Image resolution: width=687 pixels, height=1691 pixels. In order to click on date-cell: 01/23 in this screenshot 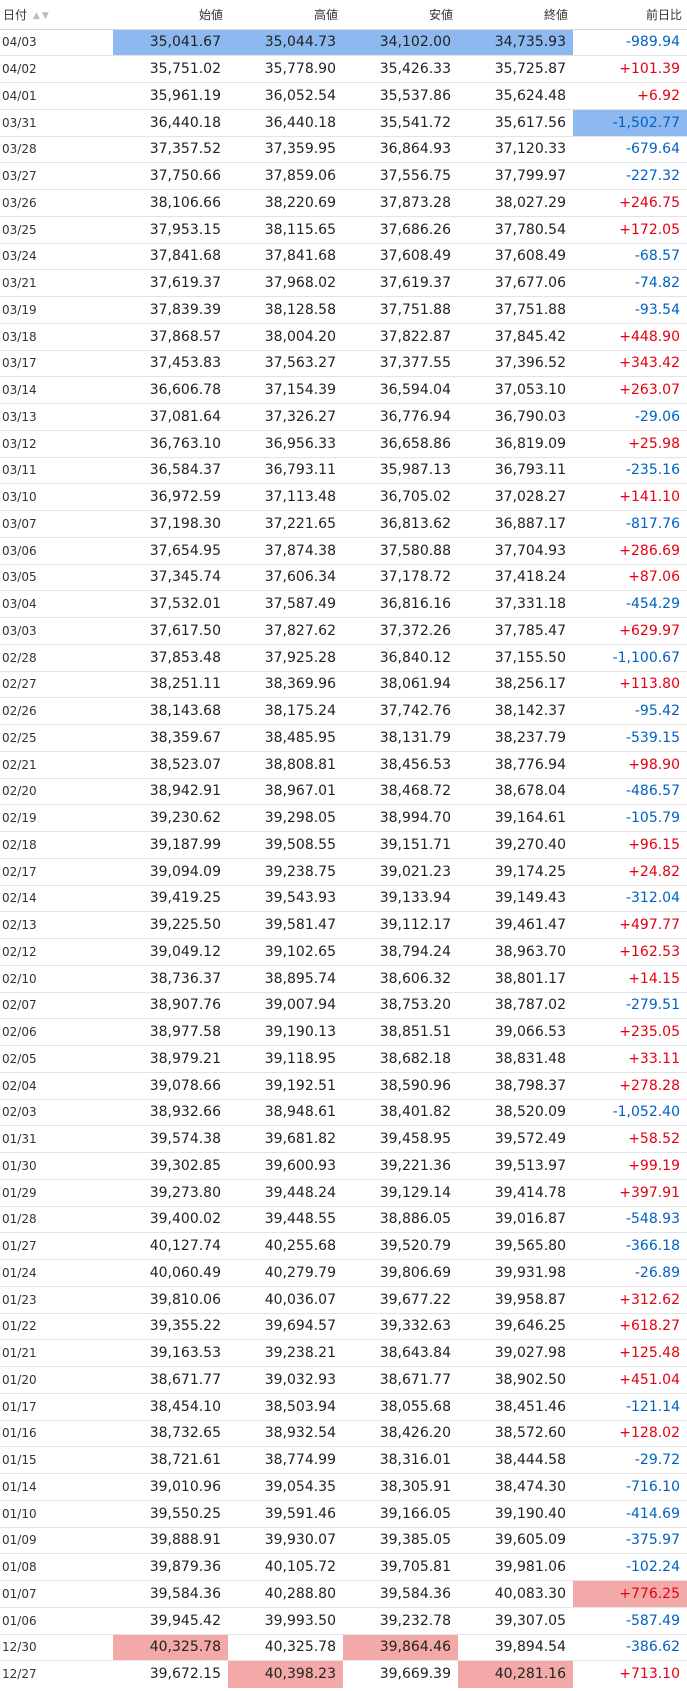, I will do `click(56, 1299)`.